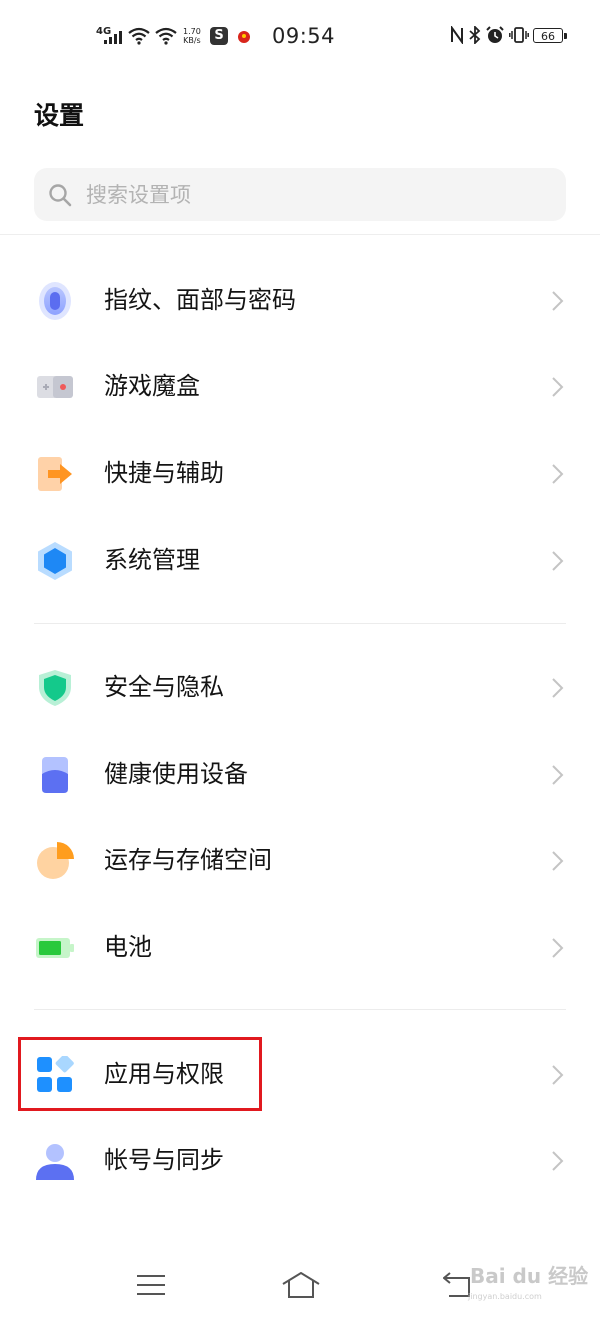 Image resolution: width=600 pixels, height=1320 pixels. I want to click on nfc-icon, so click(457, 35).